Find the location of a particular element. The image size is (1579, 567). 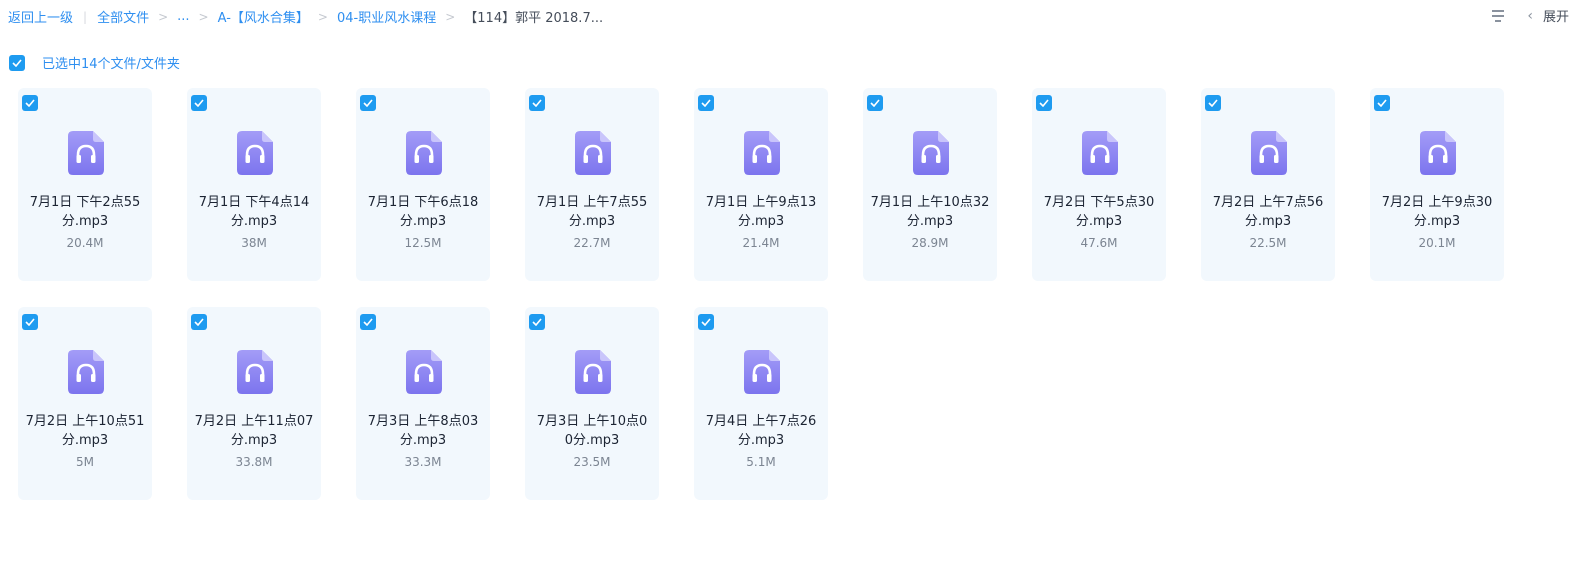

file-name-line1: 7月4日 上午7点26 is located at coordinates (761, 421).